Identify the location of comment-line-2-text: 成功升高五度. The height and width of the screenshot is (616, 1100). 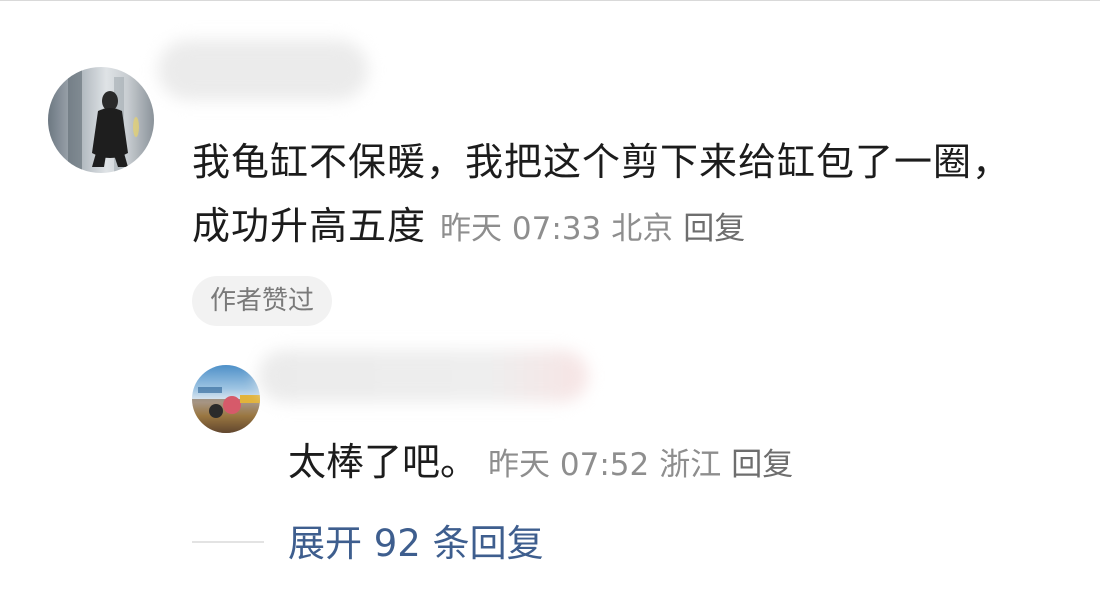
(309, 226).